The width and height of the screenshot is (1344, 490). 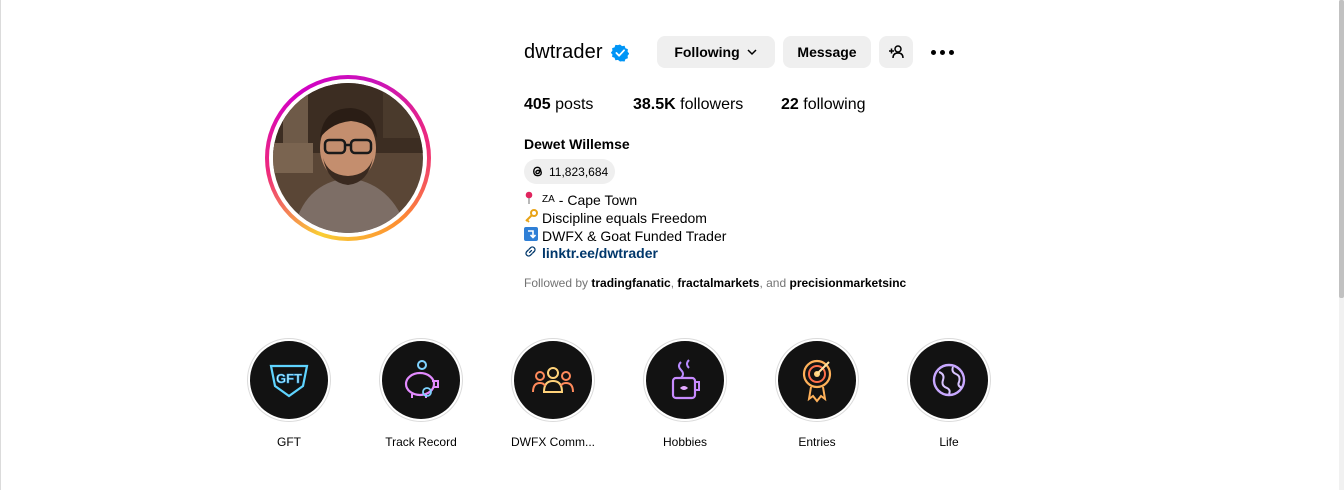 What do you see at coordinates (634, 235) in the screenshot?
I see `bio-trader-text: DWFX & Goat Funded Trader` at bounding box center [634, 235].